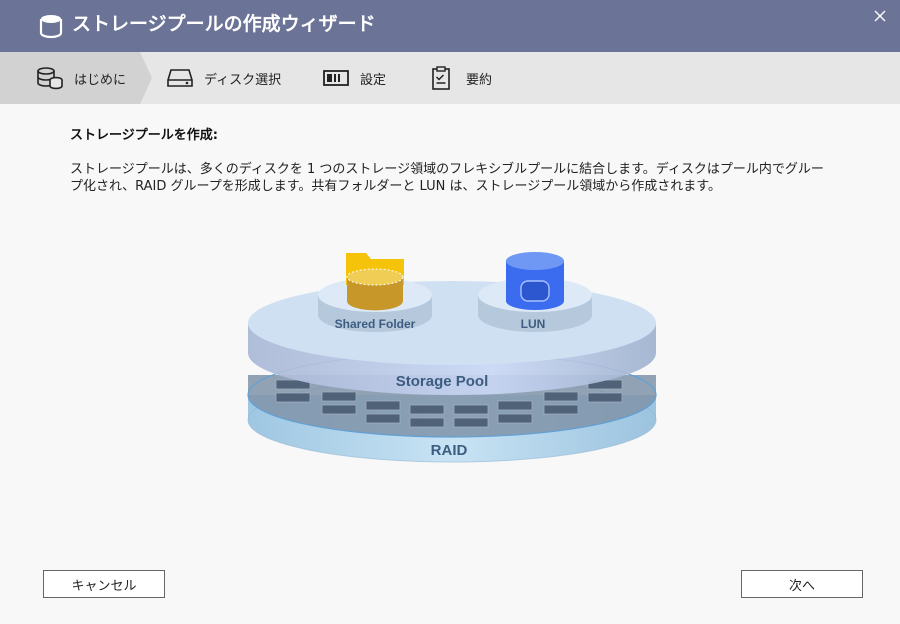 This screenshot has width=900, height=624. I want to click on raid-label: RAID, so click(449, 450).